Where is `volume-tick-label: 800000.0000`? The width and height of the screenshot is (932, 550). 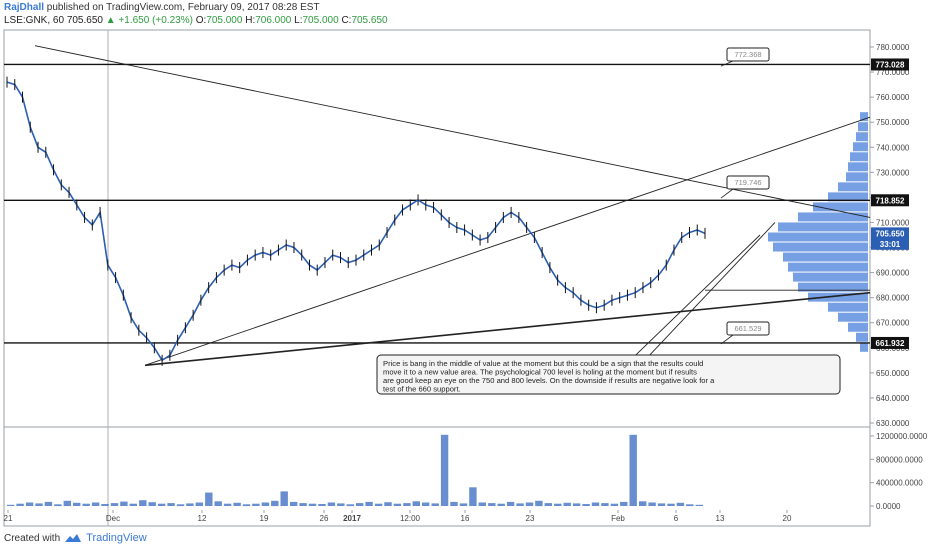
volume-tick-label: 800000.0000 is located at coordinates (899, 459).